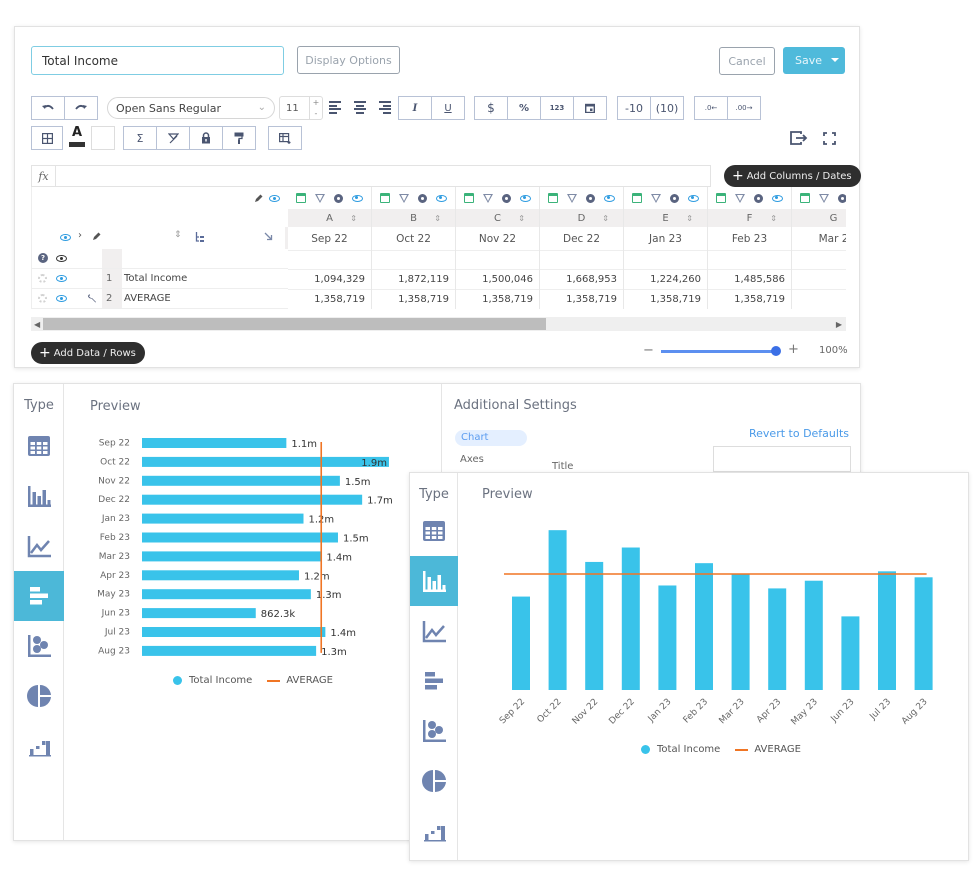 The image size is (980, 880). What do you see at coordinates (385, 107) in the screenshot?
I see `align-right-icon` at bounding box center [385, 107].